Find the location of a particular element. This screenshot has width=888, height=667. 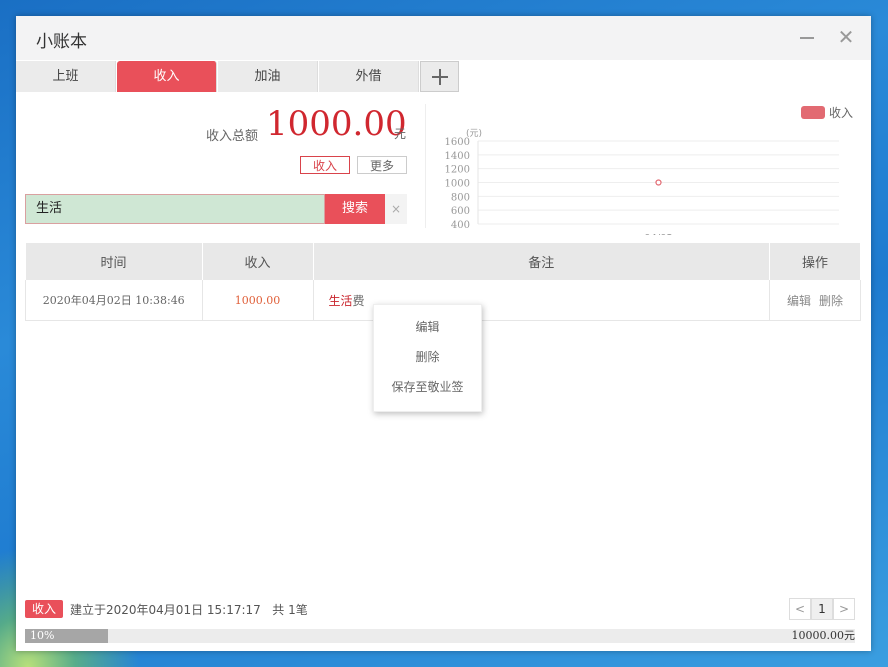

tab-shangban: 上班 is located at coordinates (66, 76).